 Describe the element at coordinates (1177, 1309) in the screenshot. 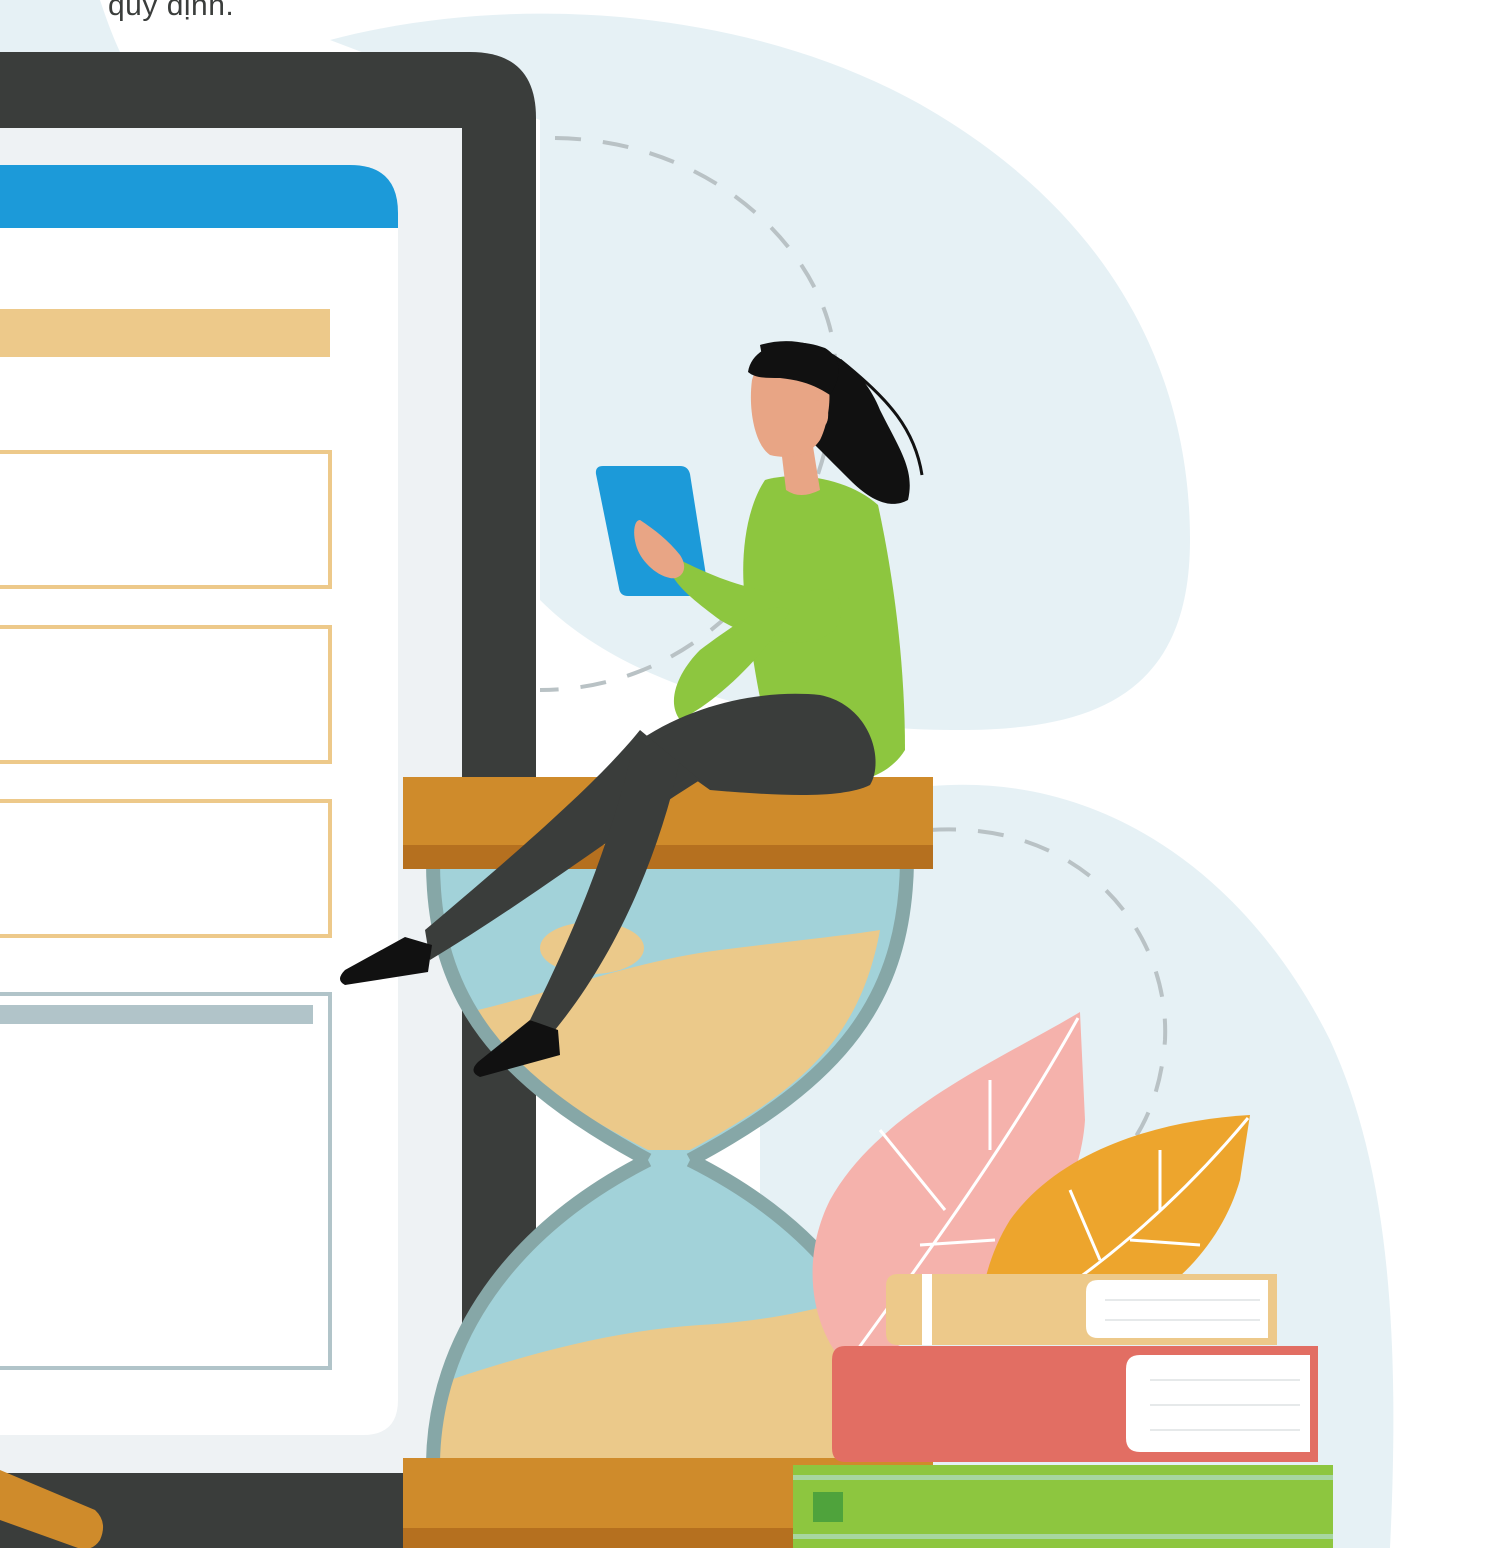

I see `book-top-pages` at that location.